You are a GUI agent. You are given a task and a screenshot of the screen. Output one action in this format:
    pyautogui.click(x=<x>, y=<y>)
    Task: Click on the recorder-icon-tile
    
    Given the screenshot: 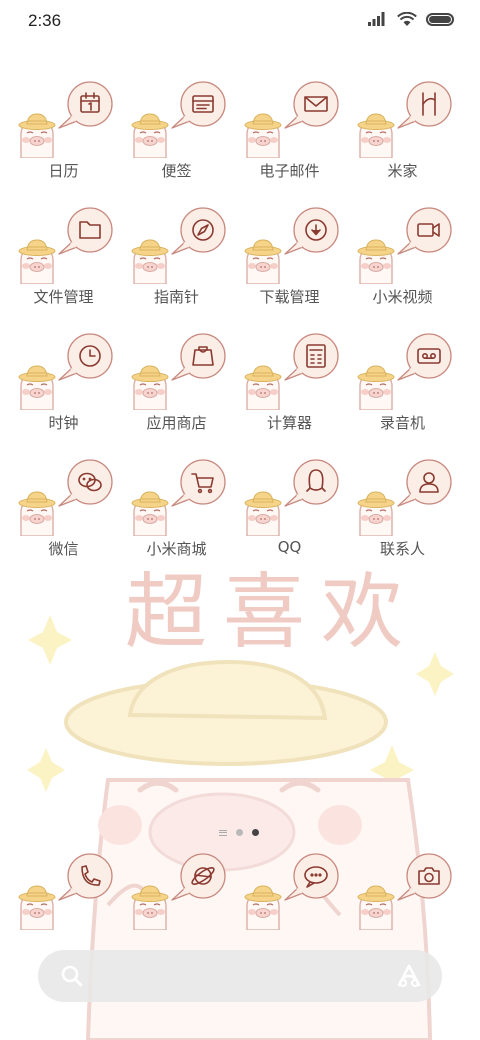 What is the action you would take?
    pyautogui.click(x=402, y=370)
    